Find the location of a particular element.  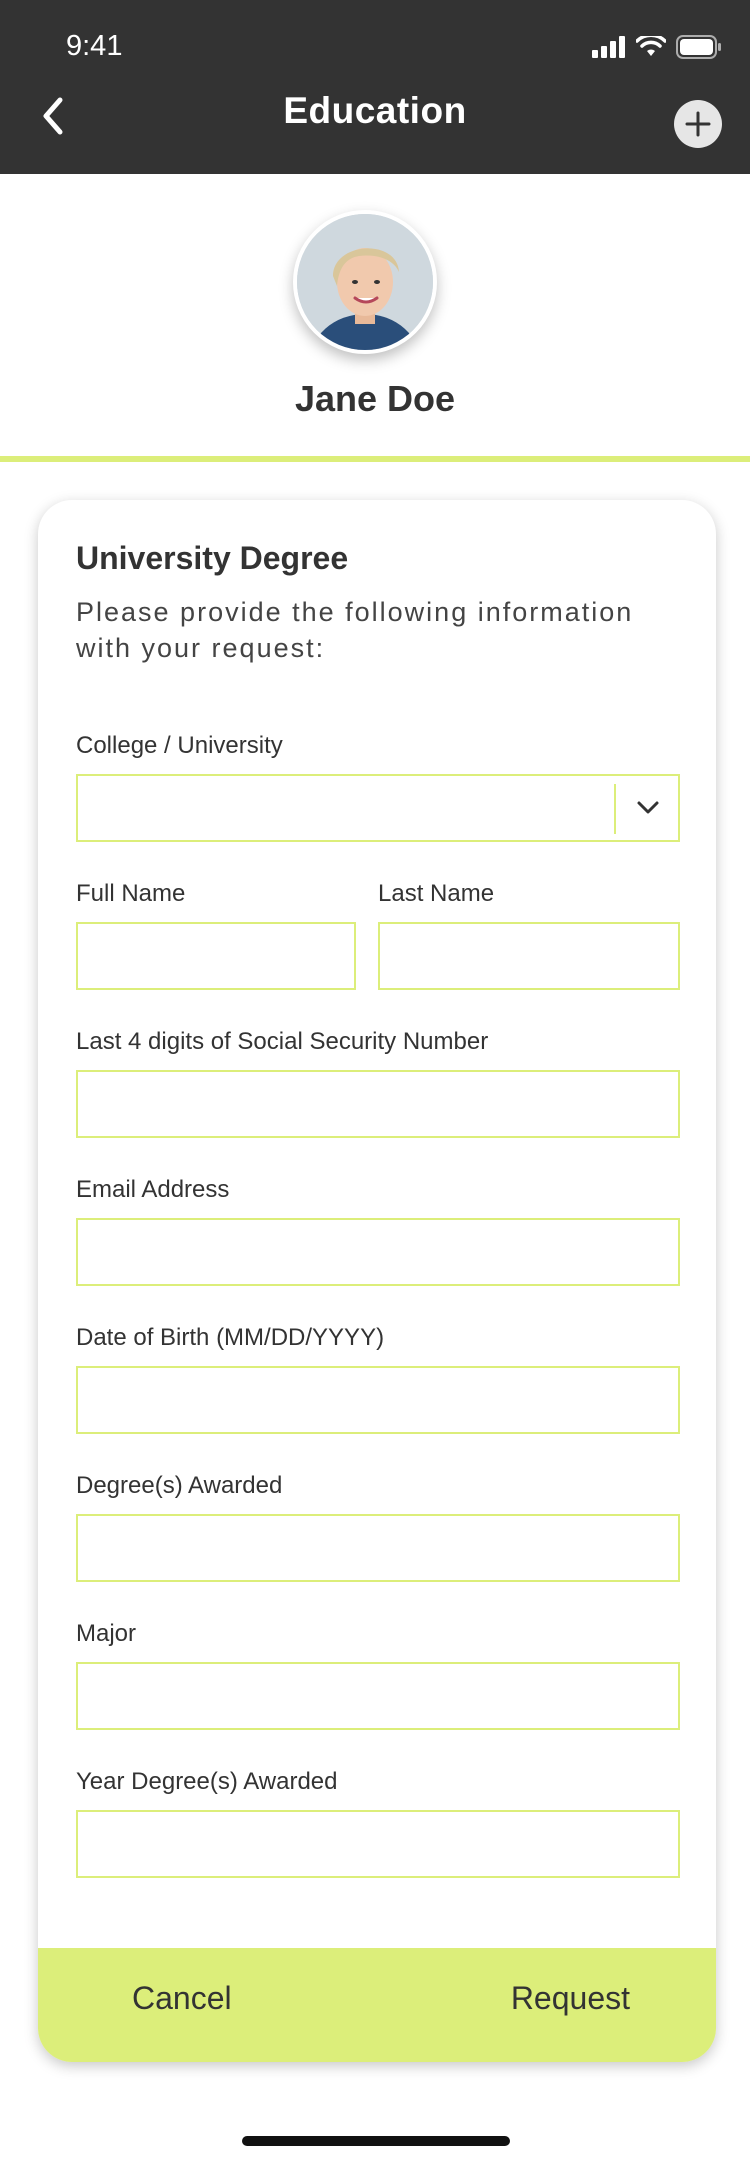

avatar-photo is located at coordinates (365, 282).